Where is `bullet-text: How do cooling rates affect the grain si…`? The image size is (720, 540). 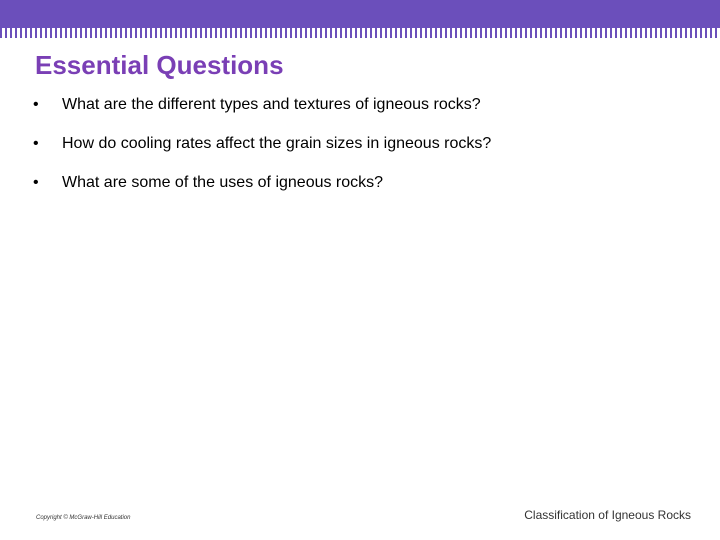
bullet-text: How do cooling rates affect the grain si… is located at coordinates (277, 143).